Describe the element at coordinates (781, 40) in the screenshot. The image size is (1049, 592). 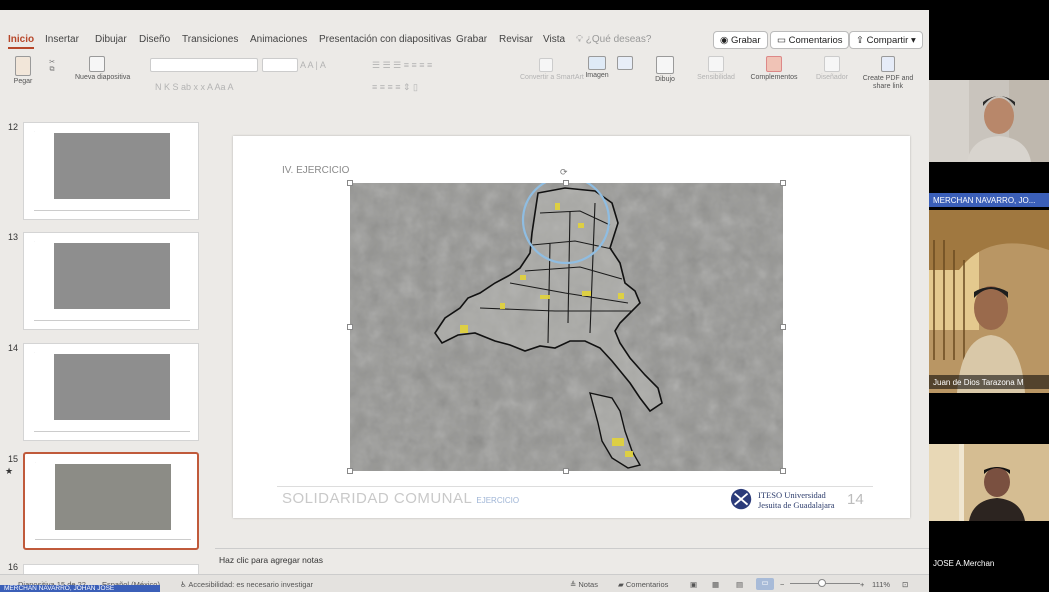
I see `comment-icon: ▭` at that location.